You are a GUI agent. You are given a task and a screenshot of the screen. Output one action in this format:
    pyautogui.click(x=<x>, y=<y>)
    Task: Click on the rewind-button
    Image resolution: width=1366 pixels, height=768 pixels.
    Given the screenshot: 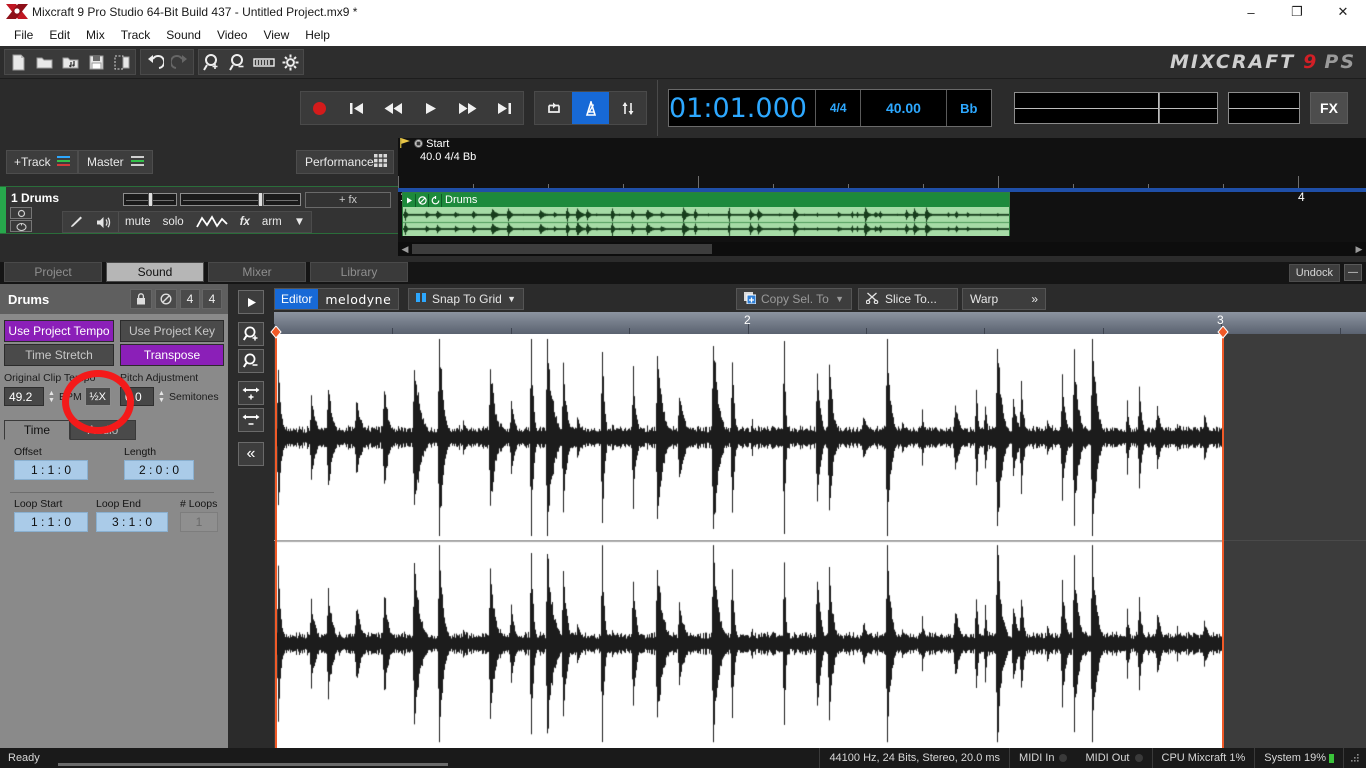 What is the action you would take?
    pyautogui.click(x=393, y=108)
    